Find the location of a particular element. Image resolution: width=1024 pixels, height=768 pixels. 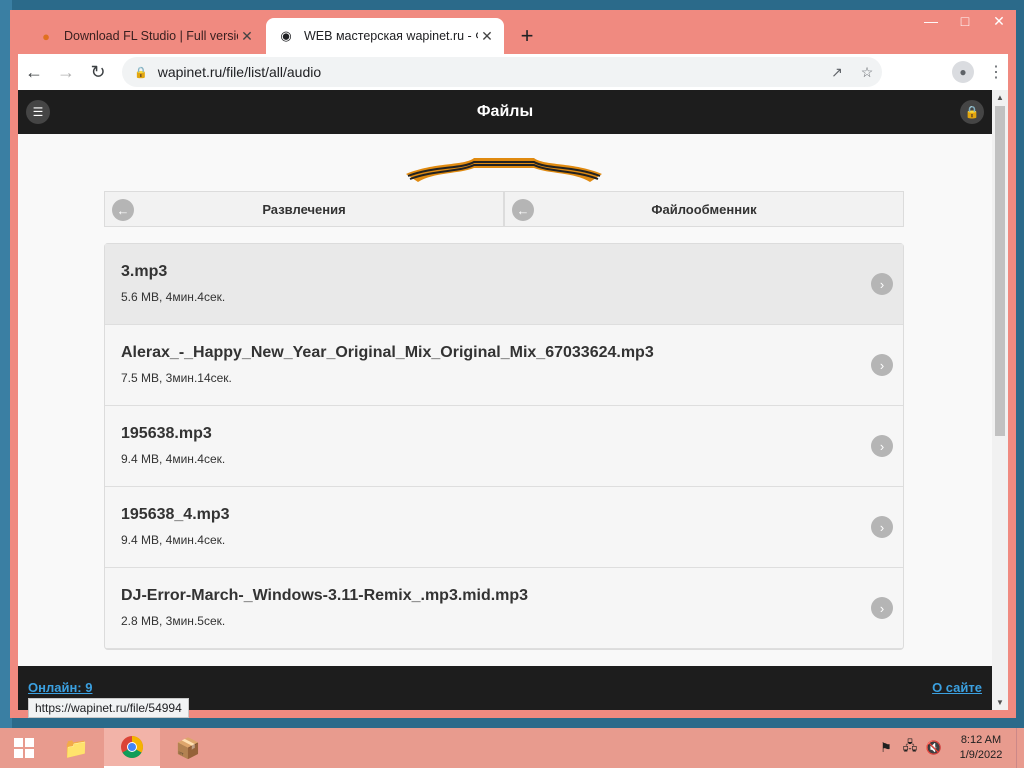

list-item: 195638_4.mp3 9.4 MB, 4мин.4сек. › is located at coordinates (504, 527).